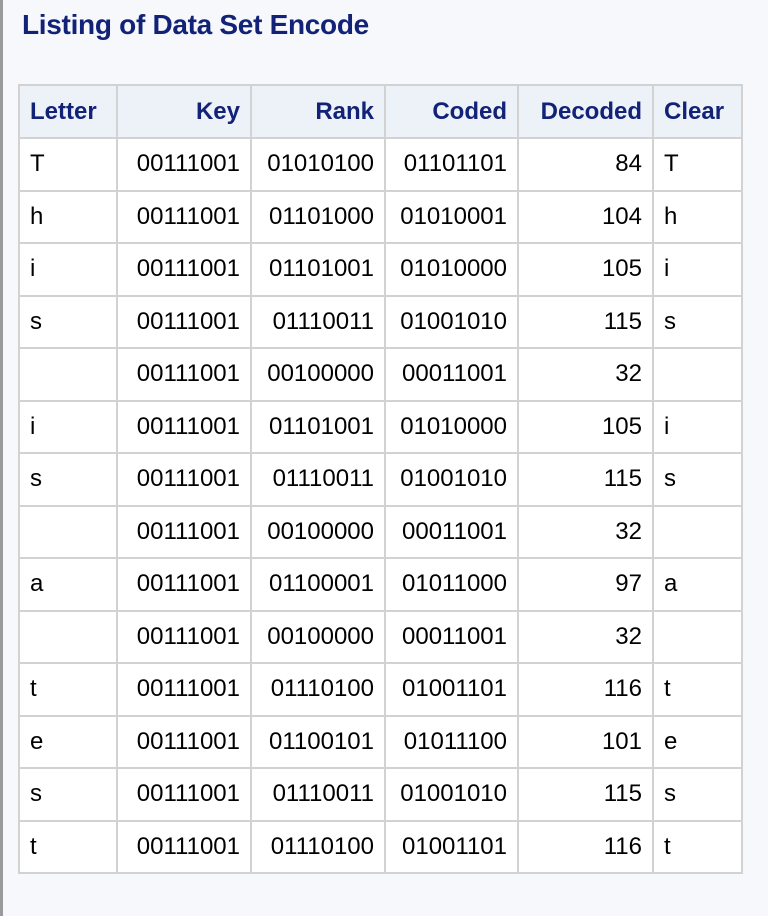 This screenshot has width=768, height=916. Describe the element at coordinates (697, 741) in the screenshot. I see `cell-clear: e` at that location.